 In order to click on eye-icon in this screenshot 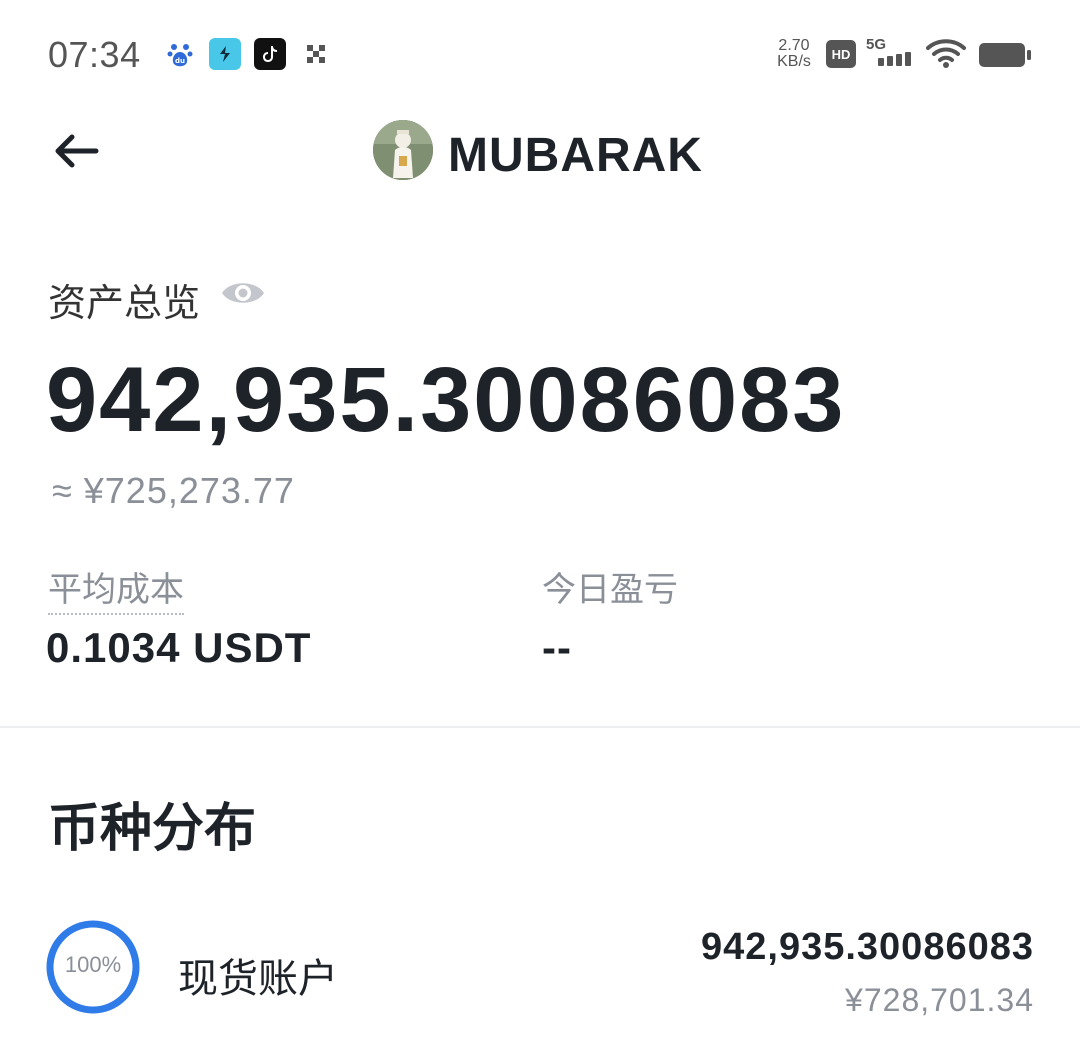, I will do `click(243, 293)`.